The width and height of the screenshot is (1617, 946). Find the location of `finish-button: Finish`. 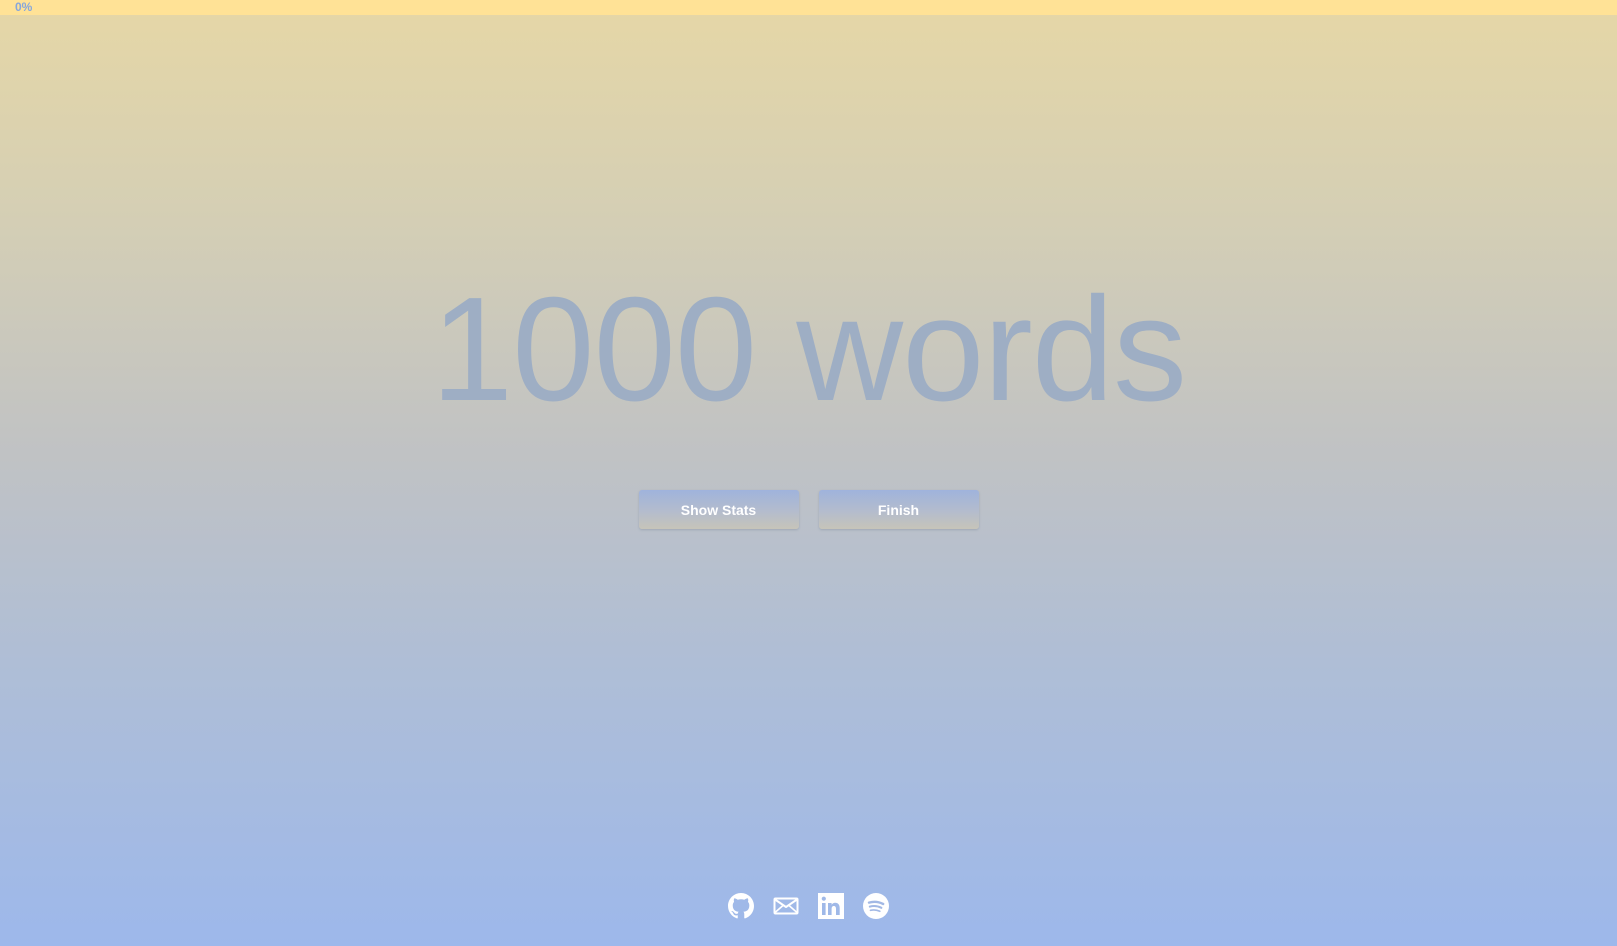

finish-button: Finish is located at coordinates (898, 509).